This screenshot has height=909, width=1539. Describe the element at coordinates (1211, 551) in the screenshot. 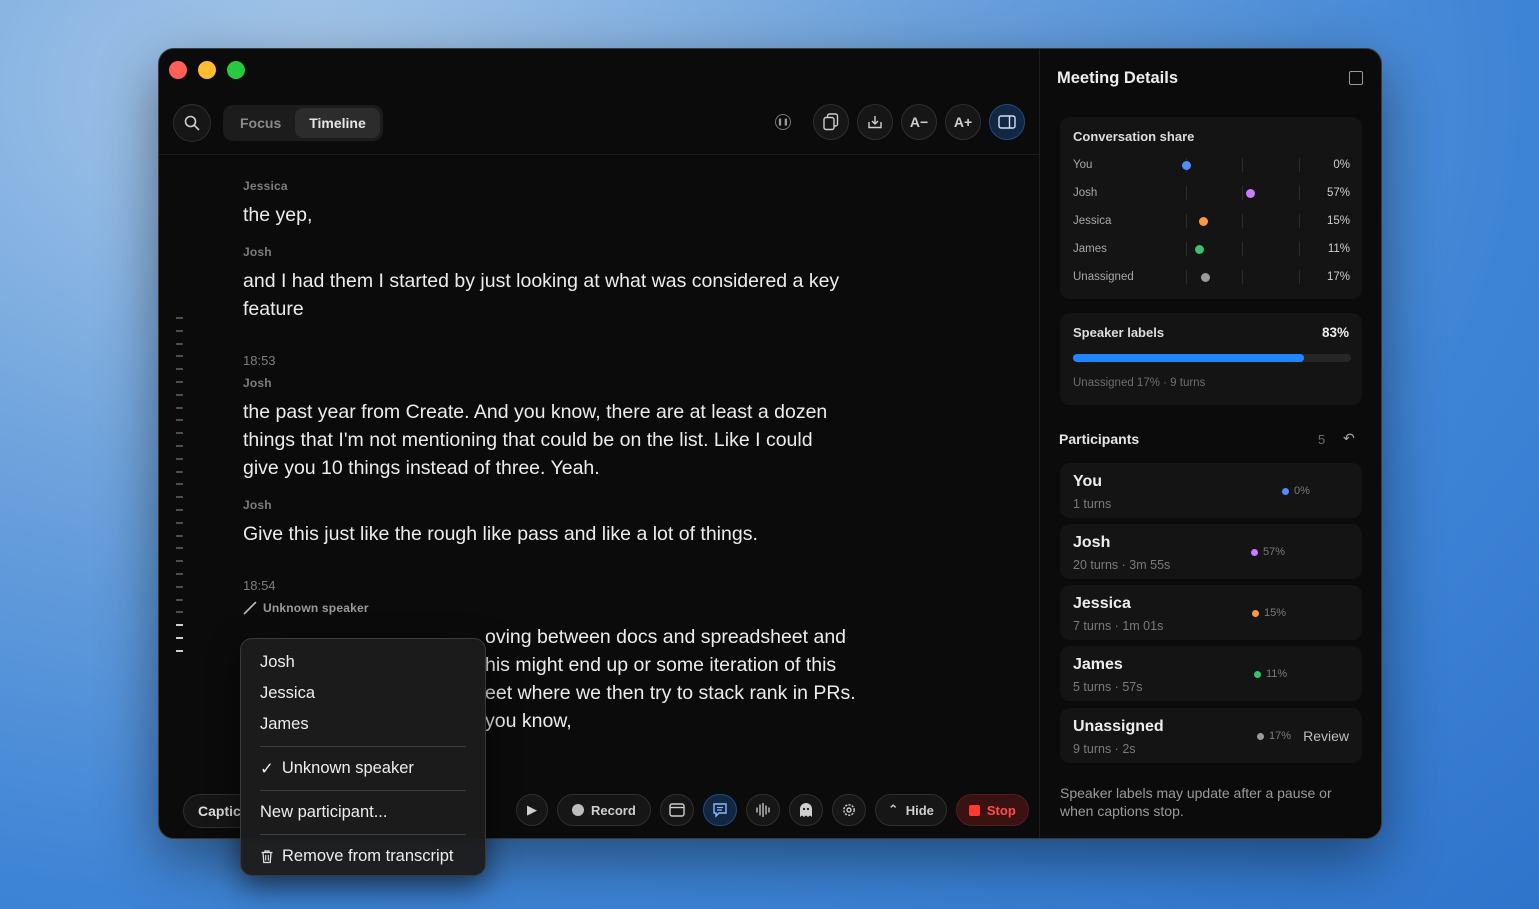

I see `participant-card-josh: Josh 20 turns · 3m 55s 57%` at that location.